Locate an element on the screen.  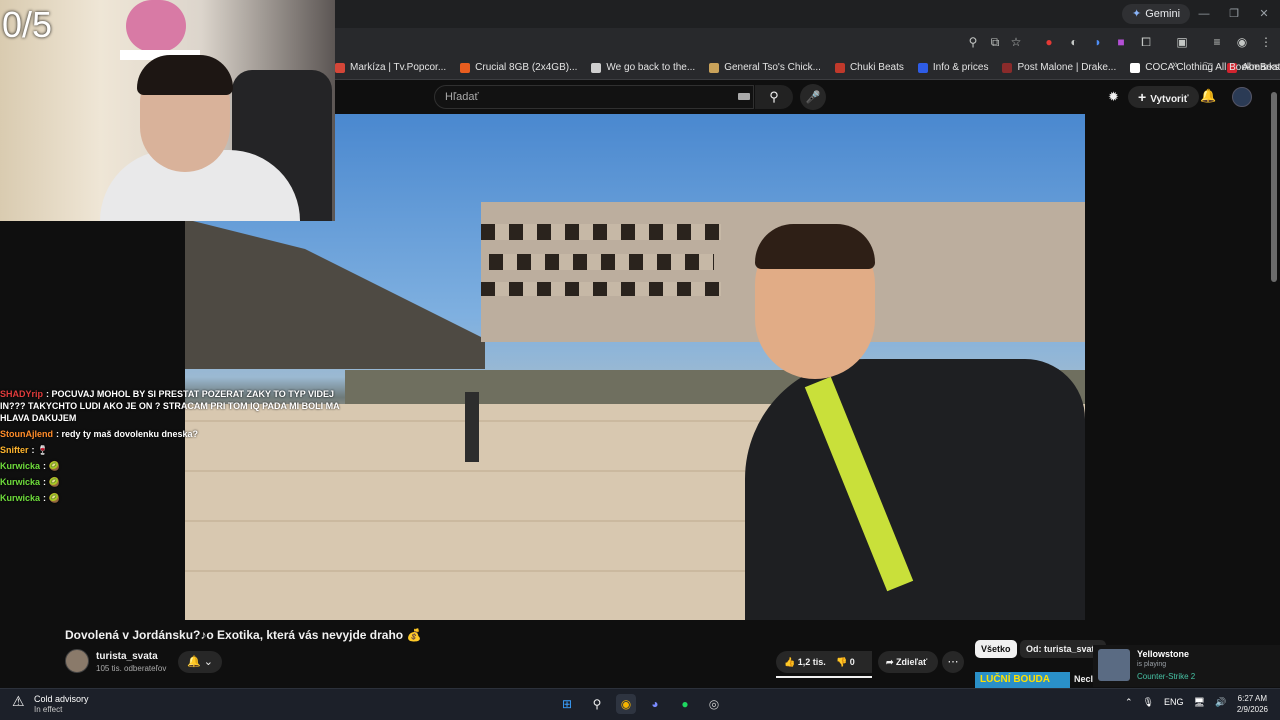
video-person is located at coordinates (915, 489).